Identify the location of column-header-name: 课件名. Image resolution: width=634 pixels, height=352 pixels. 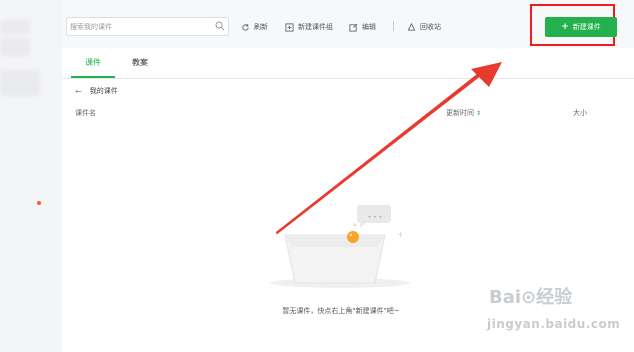
(85, 113).